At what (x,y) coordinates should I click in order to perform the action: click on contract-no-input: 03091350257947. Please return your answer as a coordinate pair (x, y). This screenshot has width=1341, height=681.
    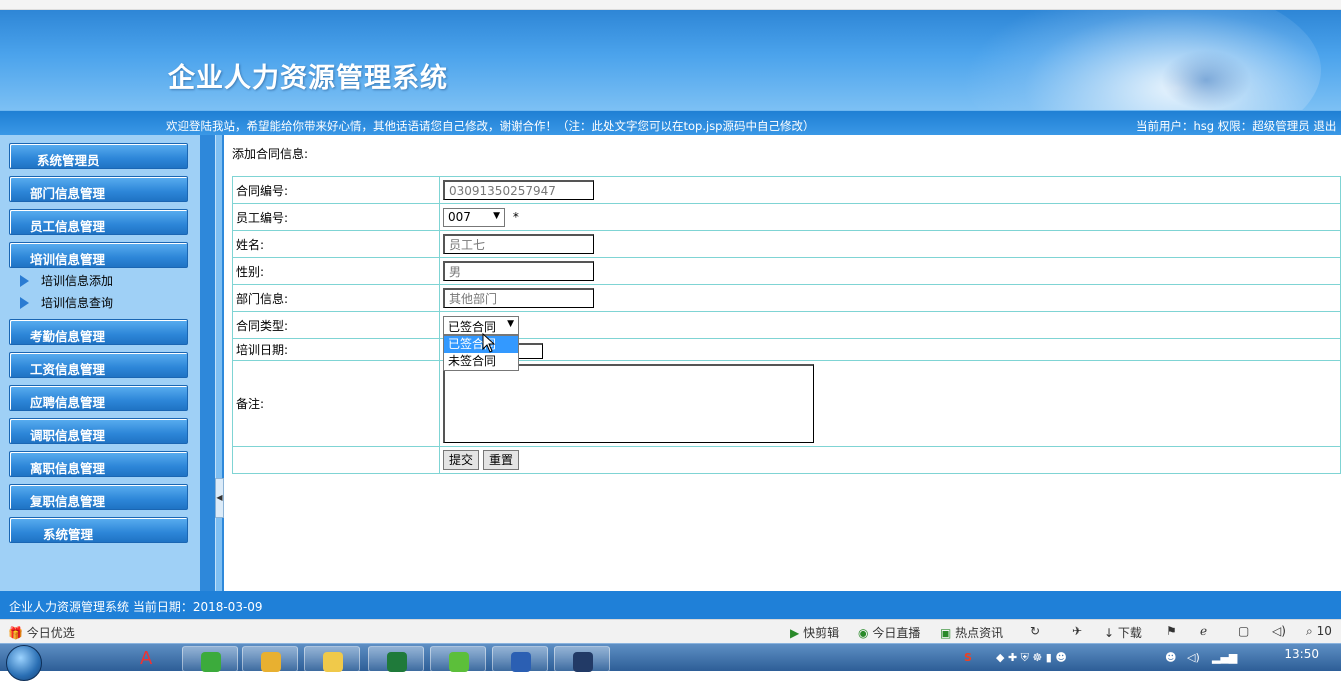
    Looking at the image, I should click on (518, 190).